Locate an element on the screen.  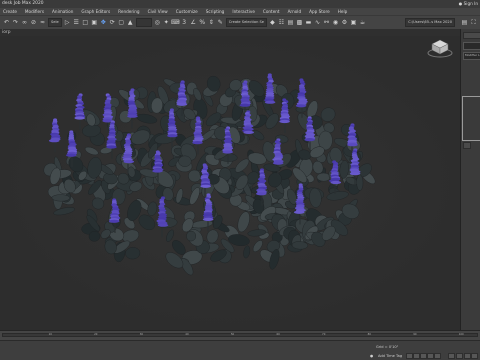
spinner-snap-icon: ⇕ is located at coordinates (211, 22).